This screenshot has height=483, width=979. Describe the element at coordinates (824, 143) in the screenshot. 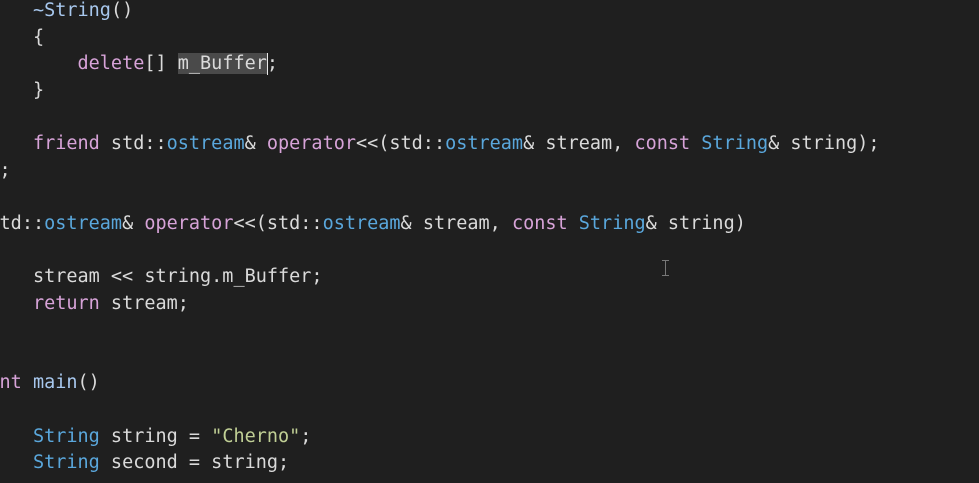

I see `code-token: & string);` at that location.